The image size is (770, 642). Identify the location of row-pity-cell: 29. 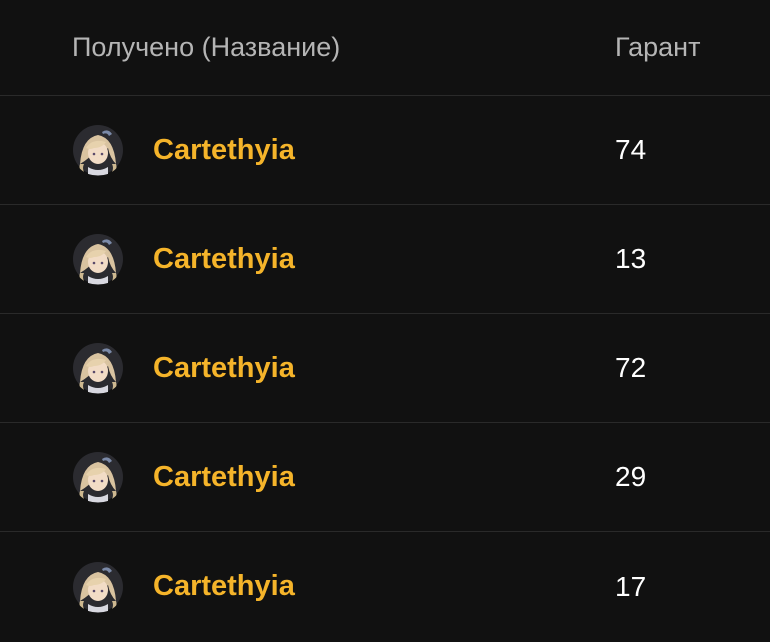
(692, 477).